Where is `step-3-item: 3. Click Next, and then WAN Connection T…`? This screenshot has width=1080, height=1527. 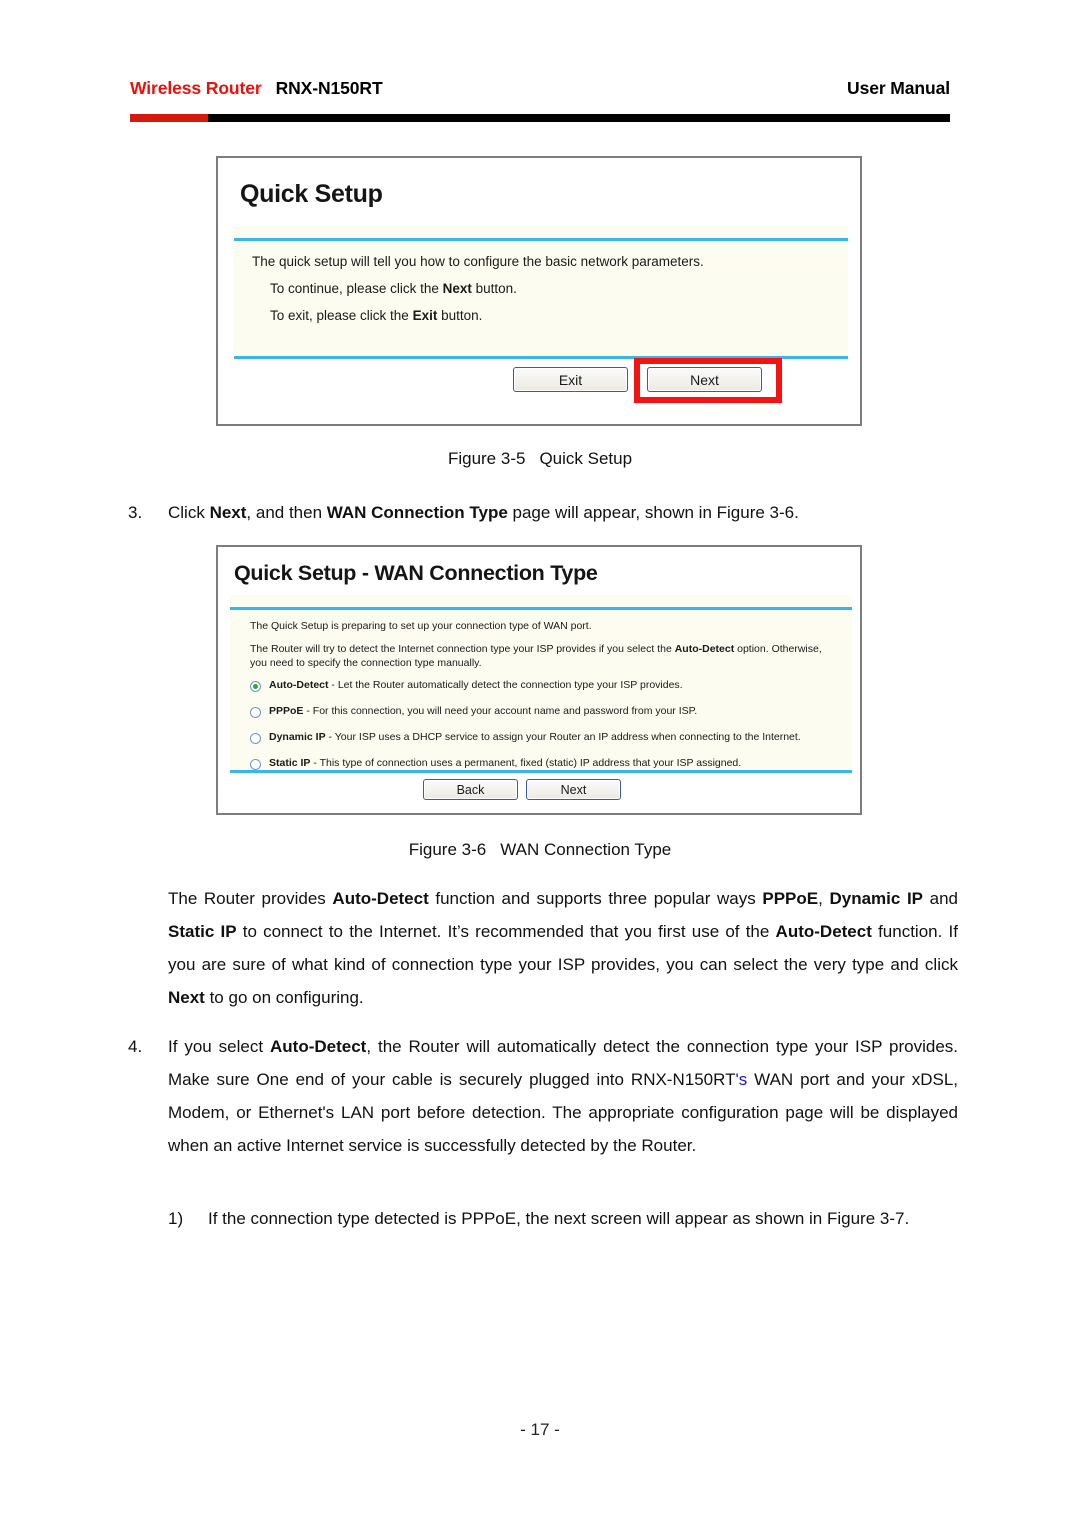
step-3-item: 3. Click Next, and then WAN Connection T… is located at coordinates (543, 512).